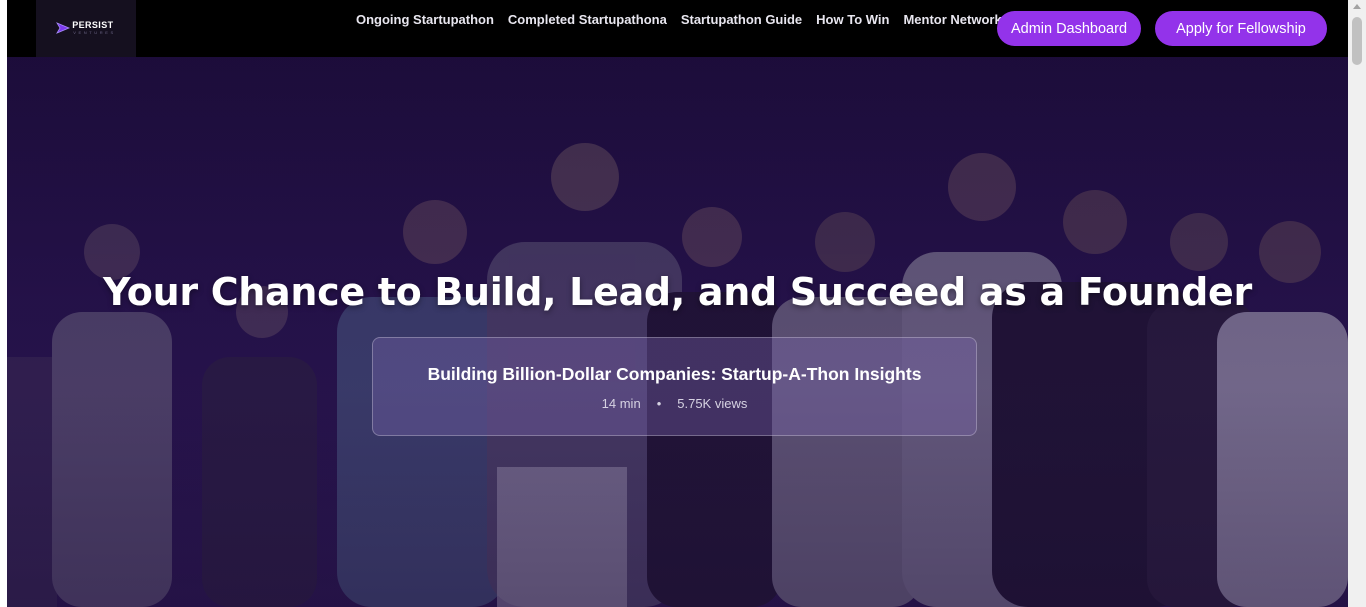 The width and height of the screenshot is (1366, 607). I want to click on video-views: 5.75K views, so click(712, 403).